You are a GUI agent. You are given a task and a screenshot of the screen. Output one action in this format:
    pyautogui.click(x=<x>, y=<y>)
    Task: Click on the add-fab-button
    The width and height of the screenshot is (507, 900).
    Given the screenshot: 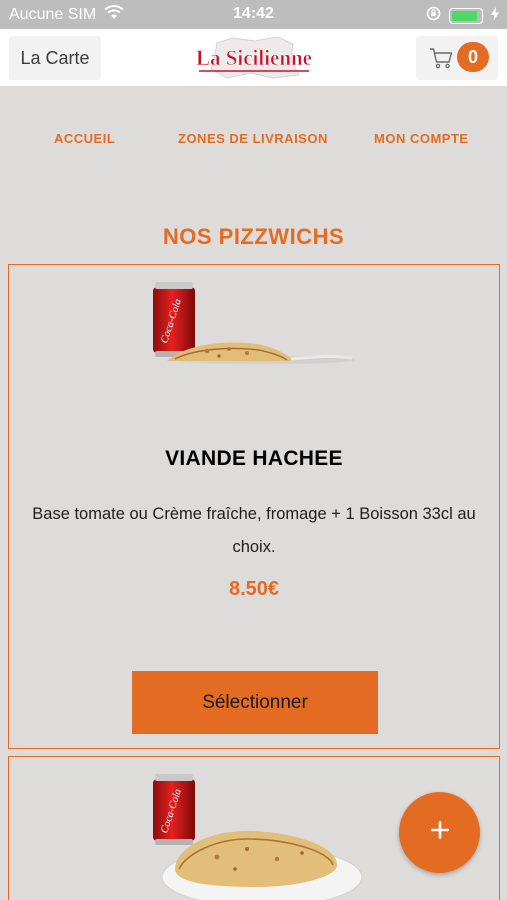 What is the action you would take?
    pyautogui.click(x=439, y=832)
    